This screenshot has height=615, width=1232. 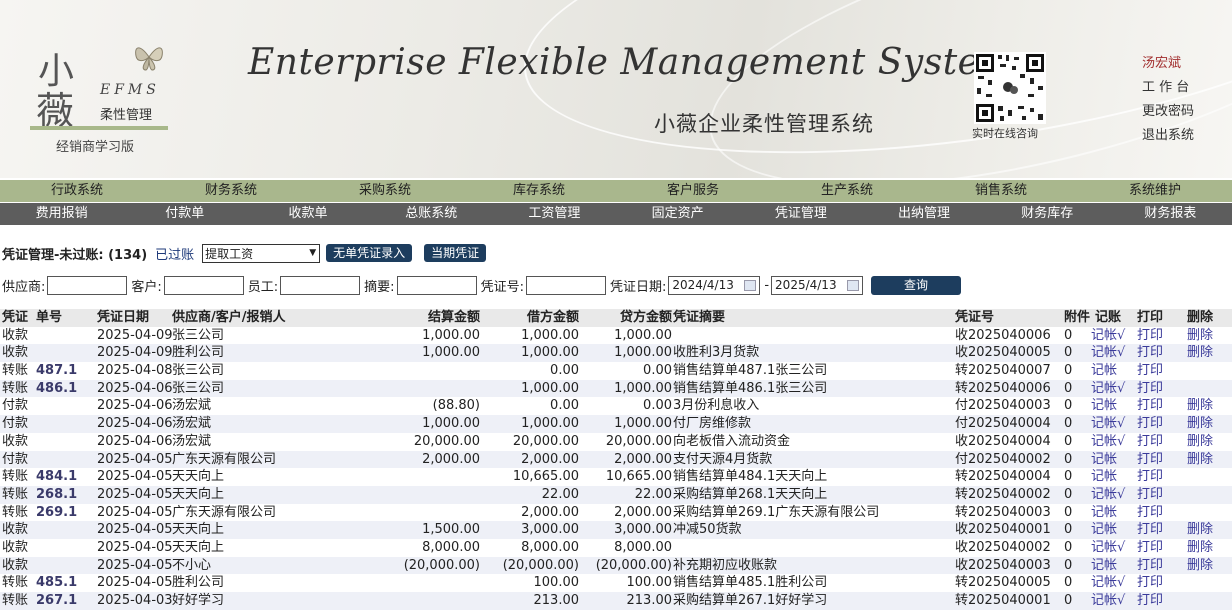 I want to click on no-doc-voucher-button: 无单凭证录入, so click(x=369, y=253).